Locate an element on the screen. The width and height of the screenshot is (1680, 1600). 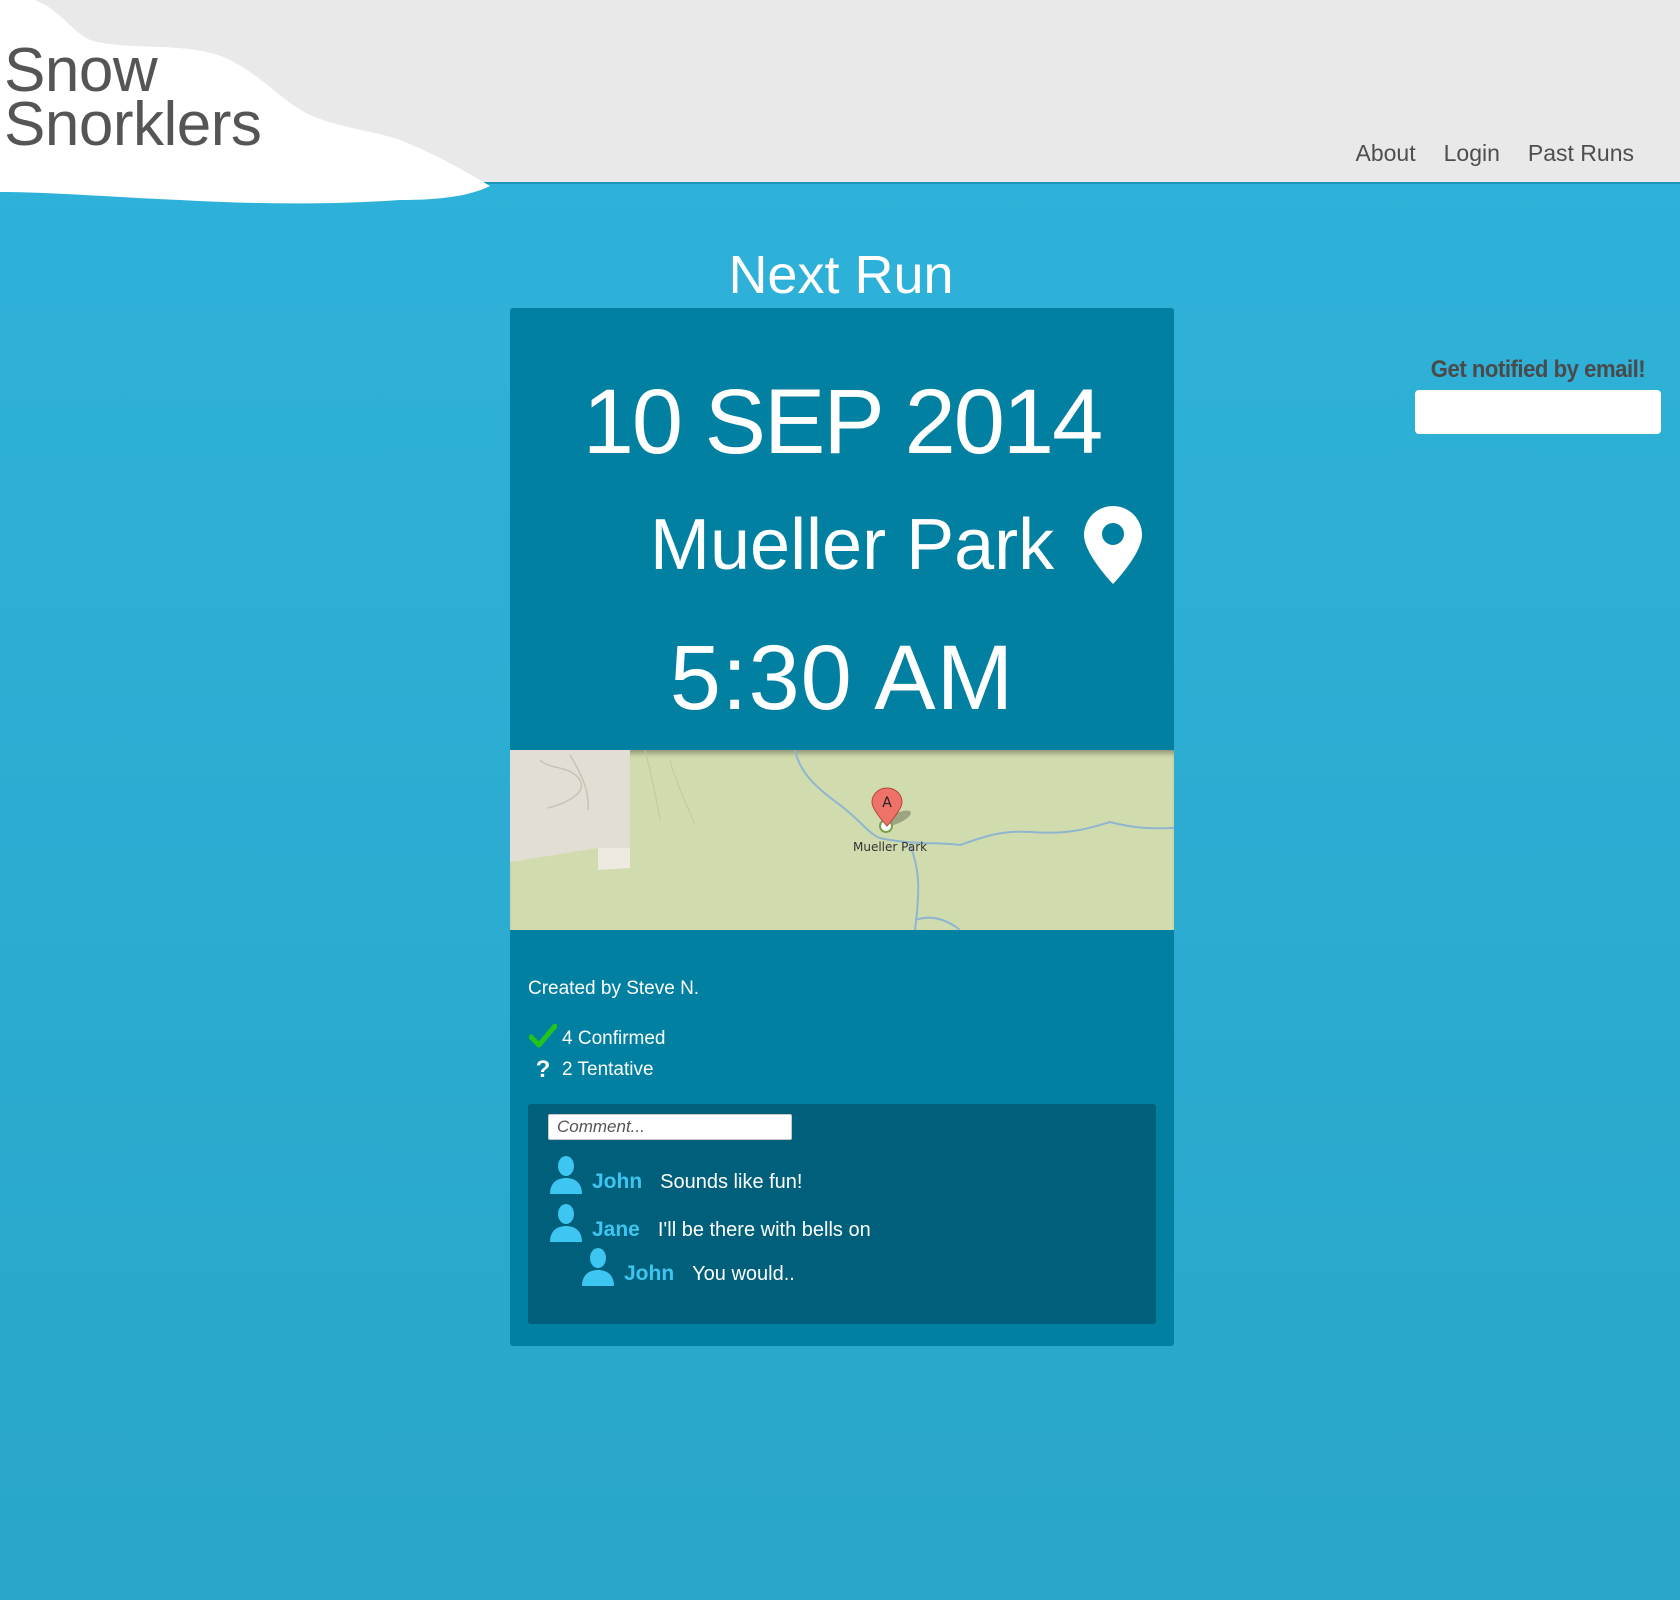
run-map: A Mueller Park is located at coordinates (842, 840).